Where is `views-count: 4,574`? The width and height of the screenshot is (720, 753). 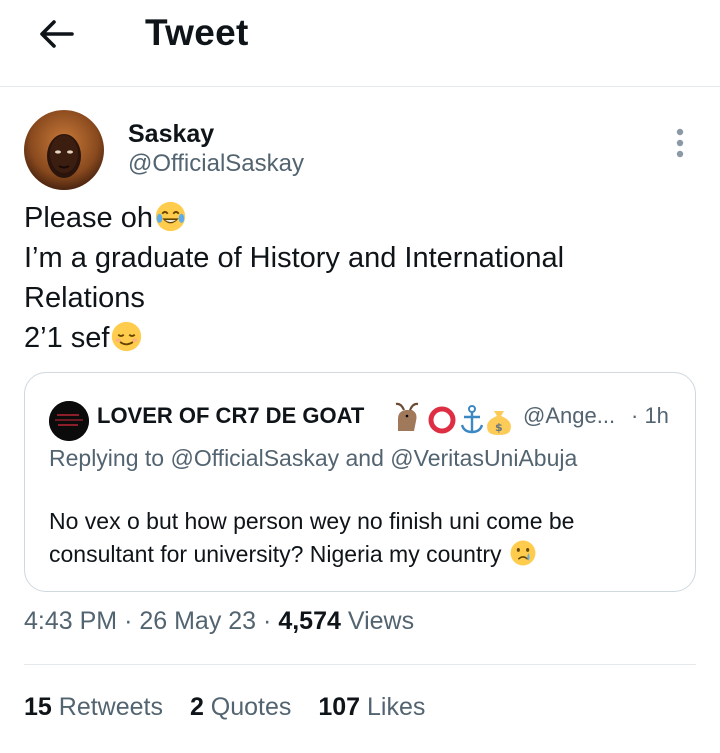 views-count: 4,574 is located at coordinates (309, 621).